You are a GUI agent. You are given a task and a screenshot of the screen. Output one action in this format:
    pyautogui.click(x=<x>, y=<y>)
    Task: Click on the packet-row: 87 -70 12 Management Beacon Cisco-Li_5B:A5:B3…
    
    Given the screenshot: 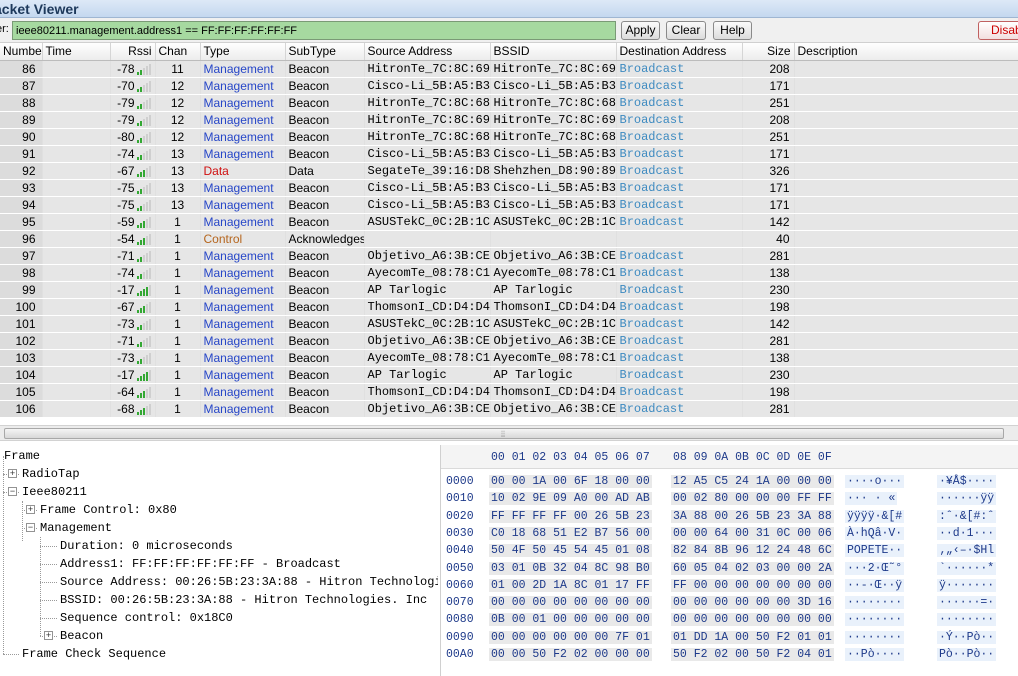 What is the action you would take?
    pyautogui.click(x=509, y=86)
    